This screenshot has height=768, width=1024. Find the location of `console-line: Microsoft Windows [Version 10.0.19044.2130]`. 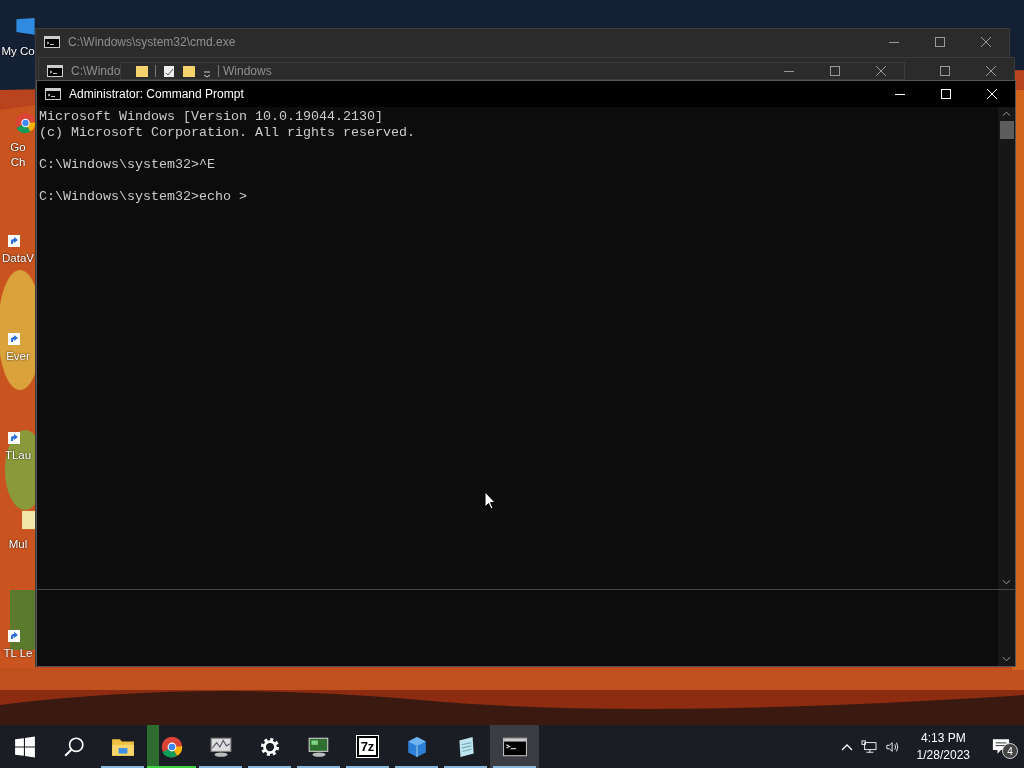

console-line: Microsoft Windows [Version 10.0.19044.2130] is located at coordinates (211, 117).